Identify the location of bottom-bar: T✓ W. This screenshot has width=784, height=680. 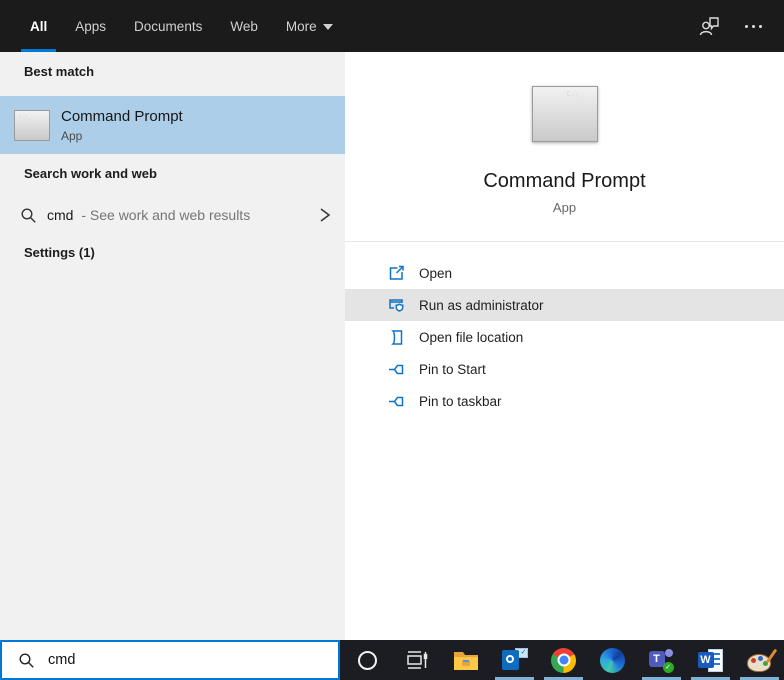
(392, 660).